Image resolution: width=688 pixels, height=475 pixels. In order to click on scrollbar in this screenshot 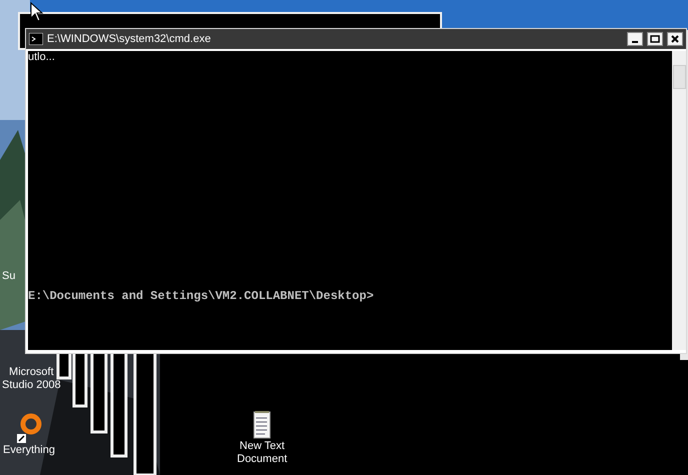, I will do `click(679, 200)`.